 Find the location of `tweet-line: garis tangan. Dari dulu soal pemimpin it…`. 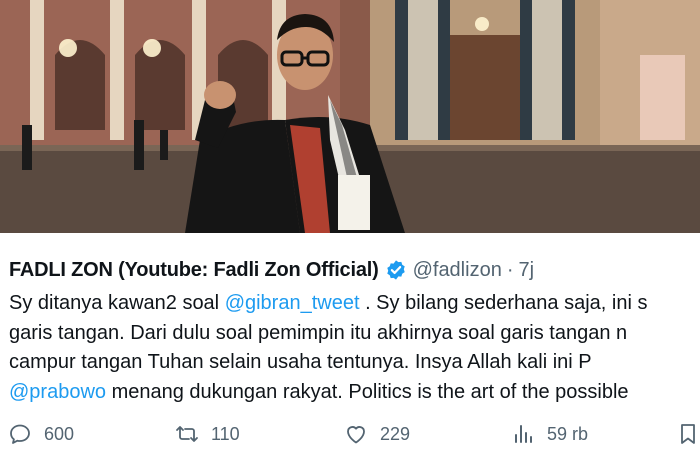

tweet-line: garis tangan. Dari dulu soal pemimpin it… is located at coordinates (318, 332).